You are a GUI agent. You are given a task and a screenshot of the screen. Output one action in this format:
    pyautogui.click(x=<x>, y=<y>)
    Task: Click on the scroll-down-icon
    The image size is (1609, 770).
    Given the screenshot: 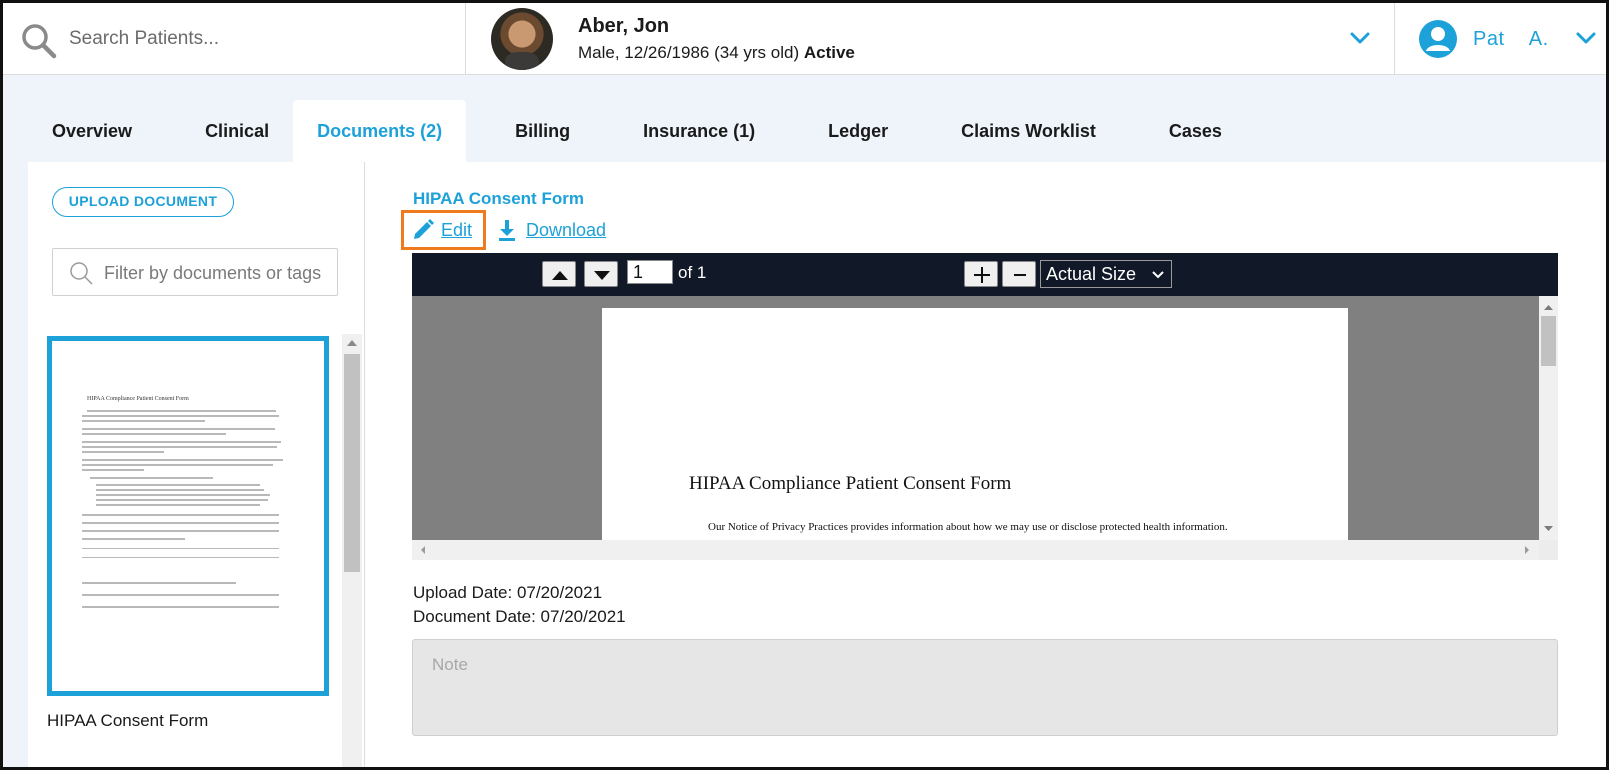 What is the action you would take?
    pyautogui.click(x=1548, y=529)
    